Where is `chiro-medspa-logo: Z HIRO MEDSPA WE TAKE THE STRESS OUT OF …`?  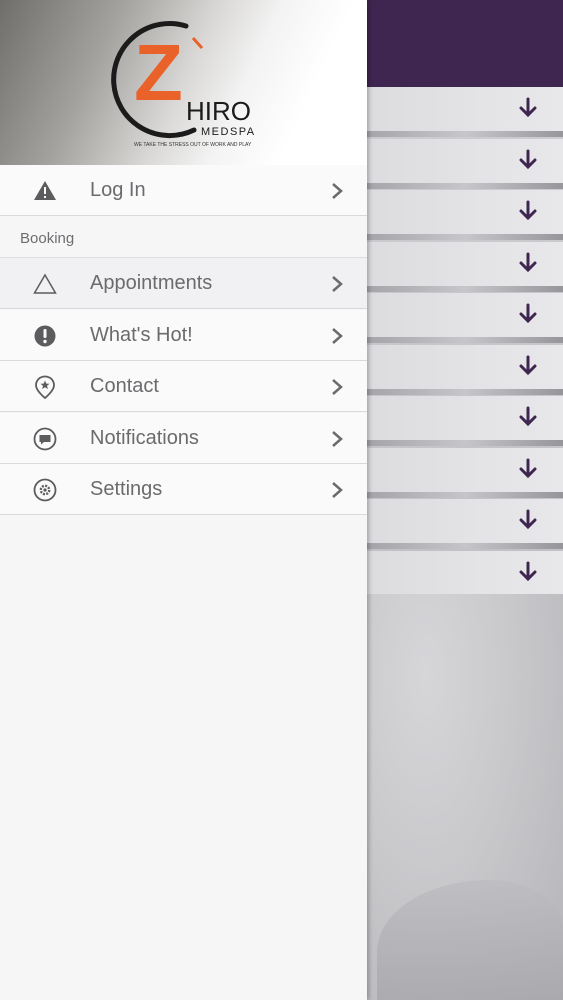 chiro-medspa-logo: Z HIRO MEDSPA WE TAKE THE STRESS OUT OF … is located at coordinates (183, 84).